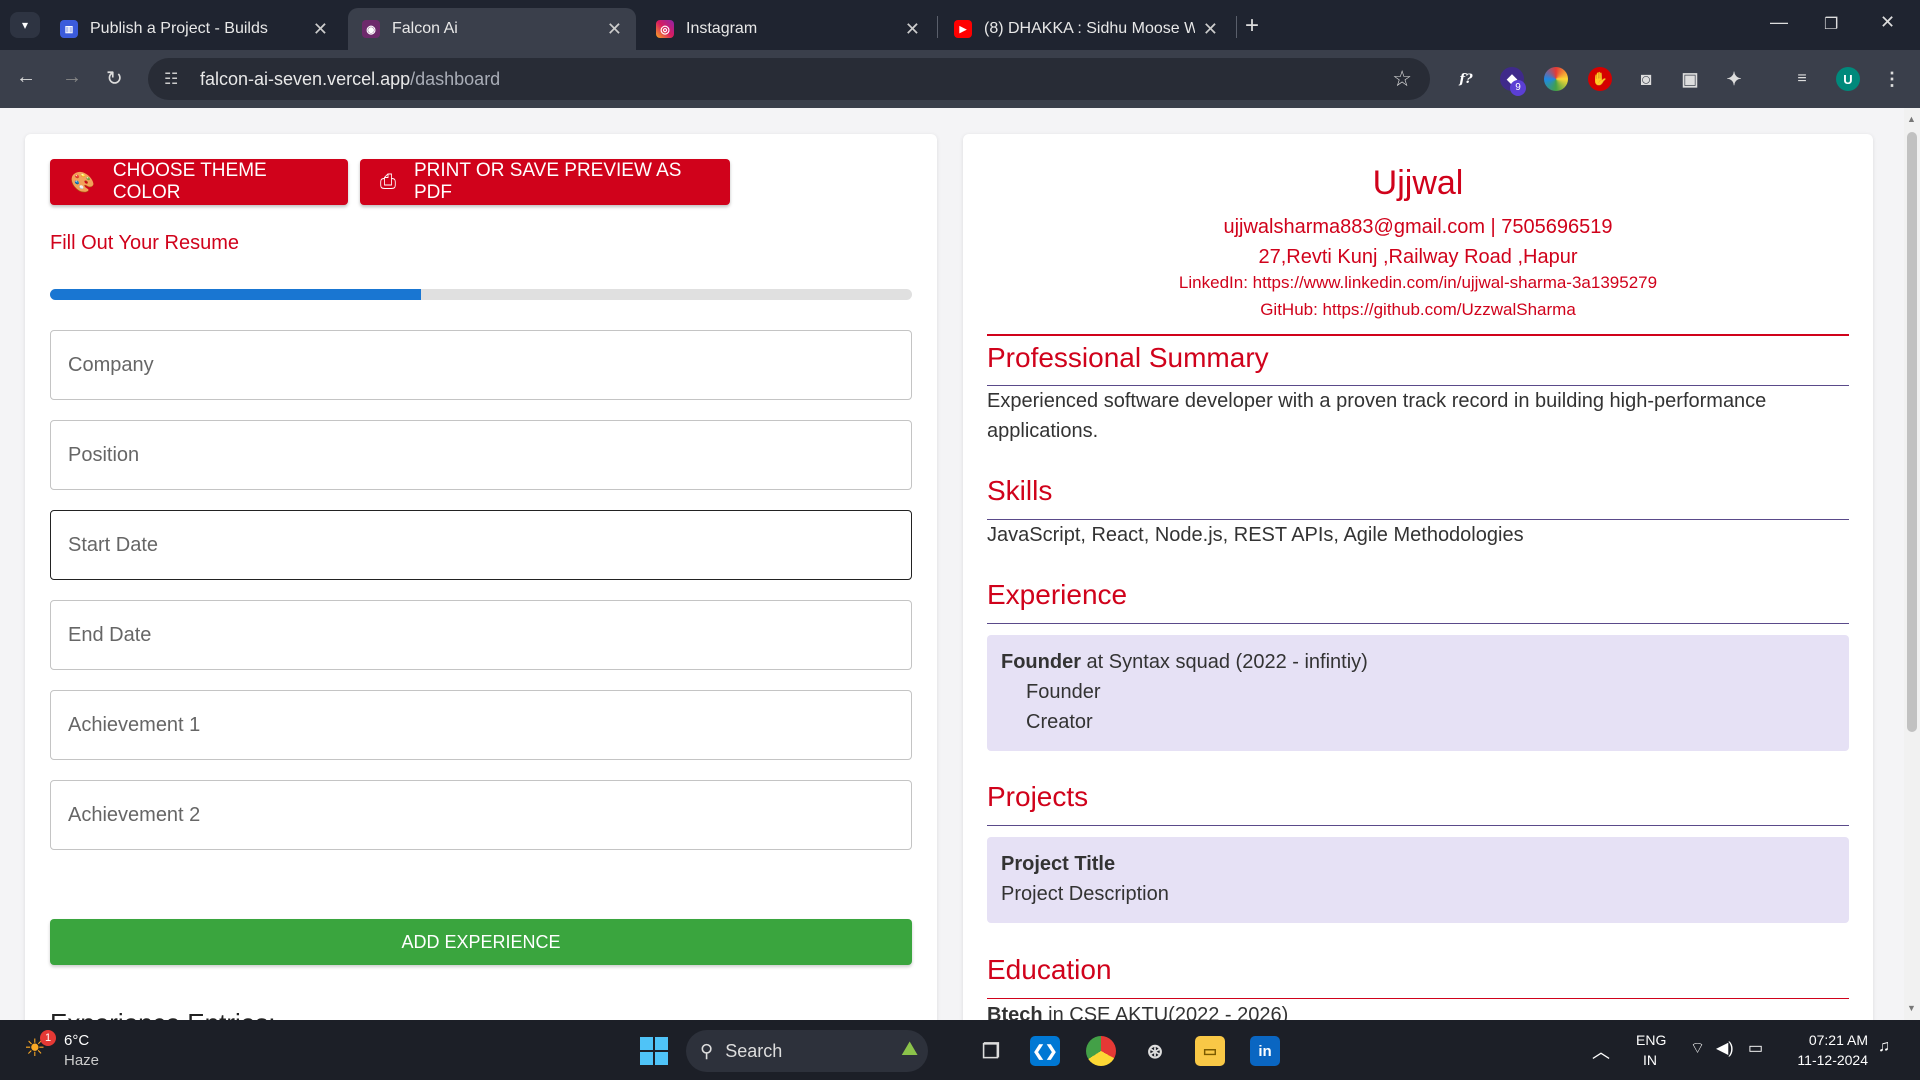 The image size is (1920, 1080). I want to click on minimize-icon: —, so click(1779, 22).